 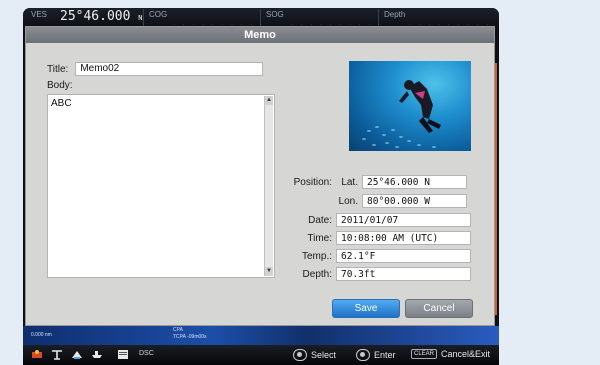 I want to click on tcpa-readout: CPA TCPA -09m00s, so click(x=190, y=333).